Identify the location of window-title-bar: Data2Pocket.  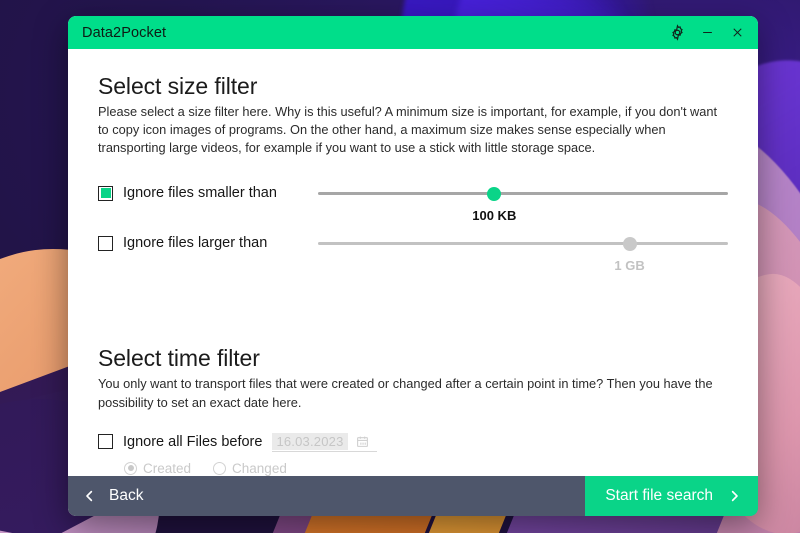
(413, 32).